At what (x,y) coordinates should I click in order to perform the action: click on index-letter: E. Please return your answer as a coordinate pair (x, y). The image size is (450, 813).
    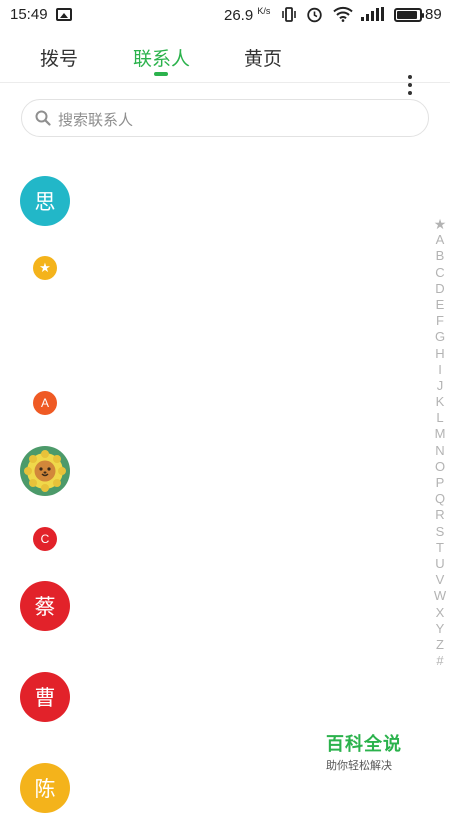
    Looking at the image, I should click on (440, 305).